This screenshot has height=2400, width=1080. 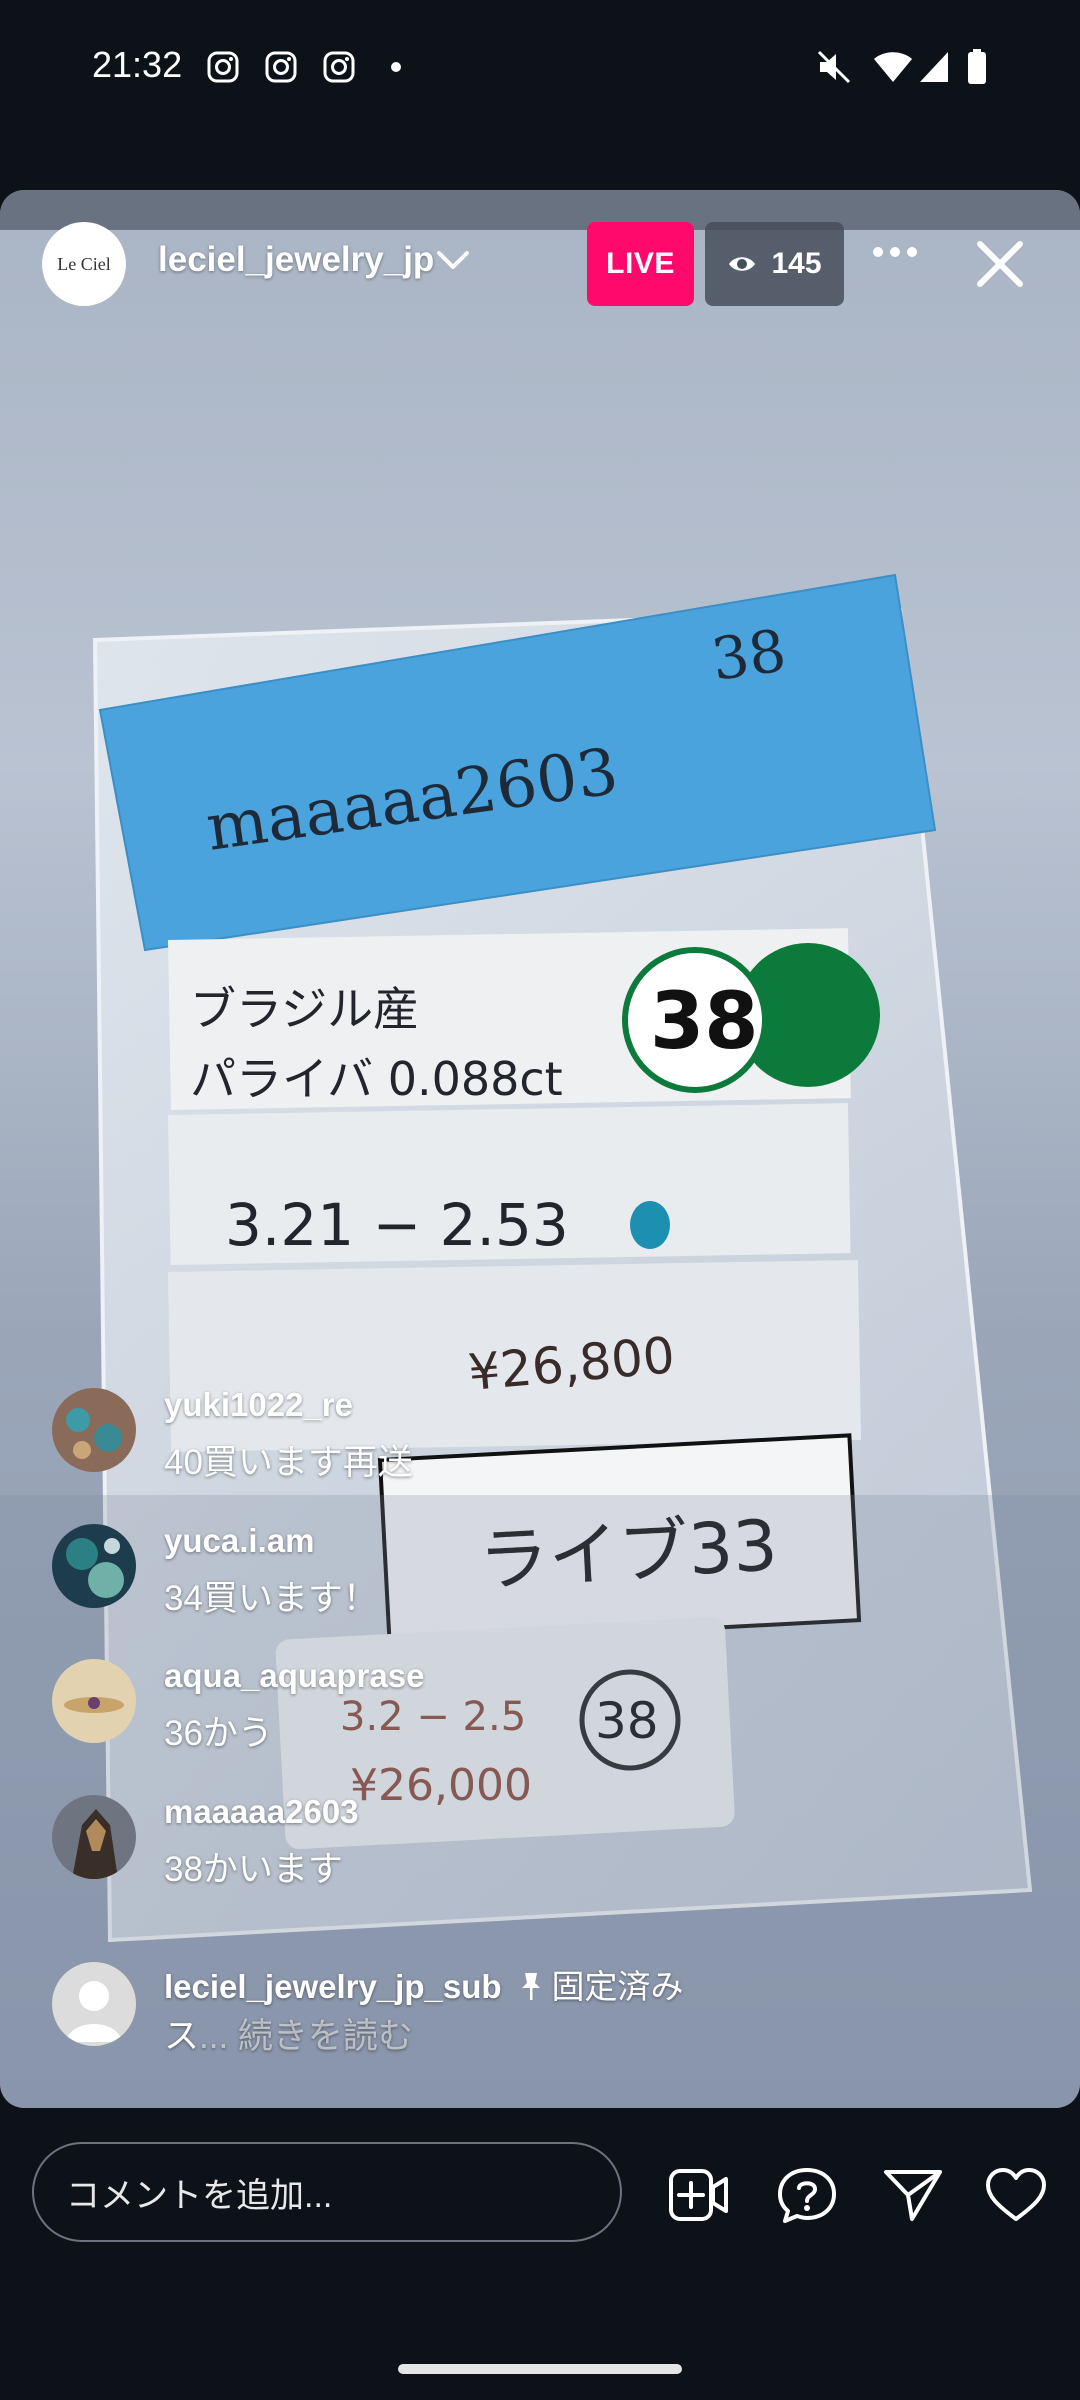 I want to click on viewer-count-badge: 145, so click(x=774, y=264).